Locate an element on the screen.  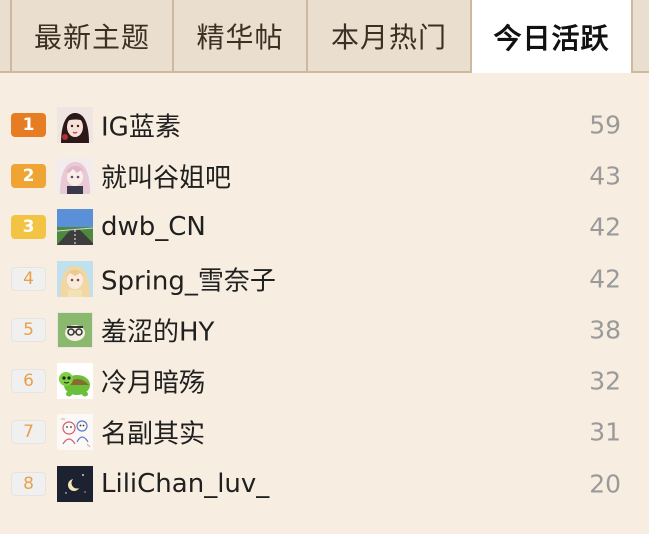
activity-count: 32 is located at coordinates (605, 381).